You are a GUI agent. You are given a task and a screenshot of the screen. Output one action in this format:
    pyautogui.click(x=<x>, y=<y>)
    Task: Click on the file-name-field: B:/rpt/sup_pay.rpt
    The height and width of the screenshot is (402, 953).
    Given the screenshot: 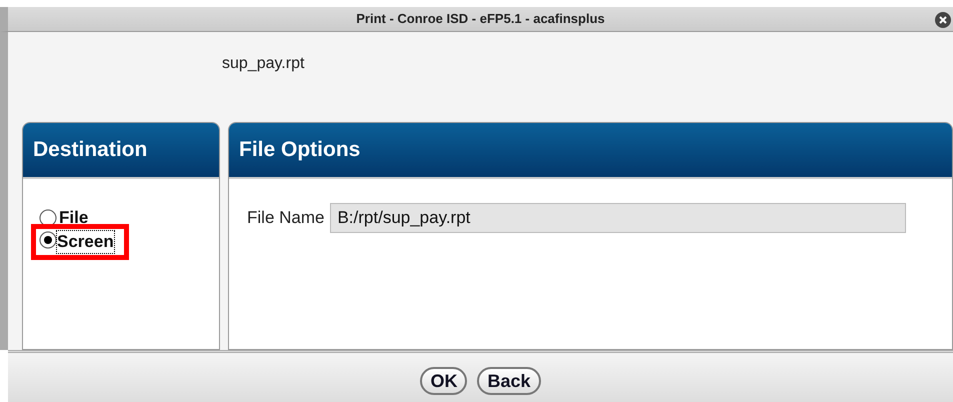 What is the action you would take?
    pyautogui.click(x=618, y=218)
    